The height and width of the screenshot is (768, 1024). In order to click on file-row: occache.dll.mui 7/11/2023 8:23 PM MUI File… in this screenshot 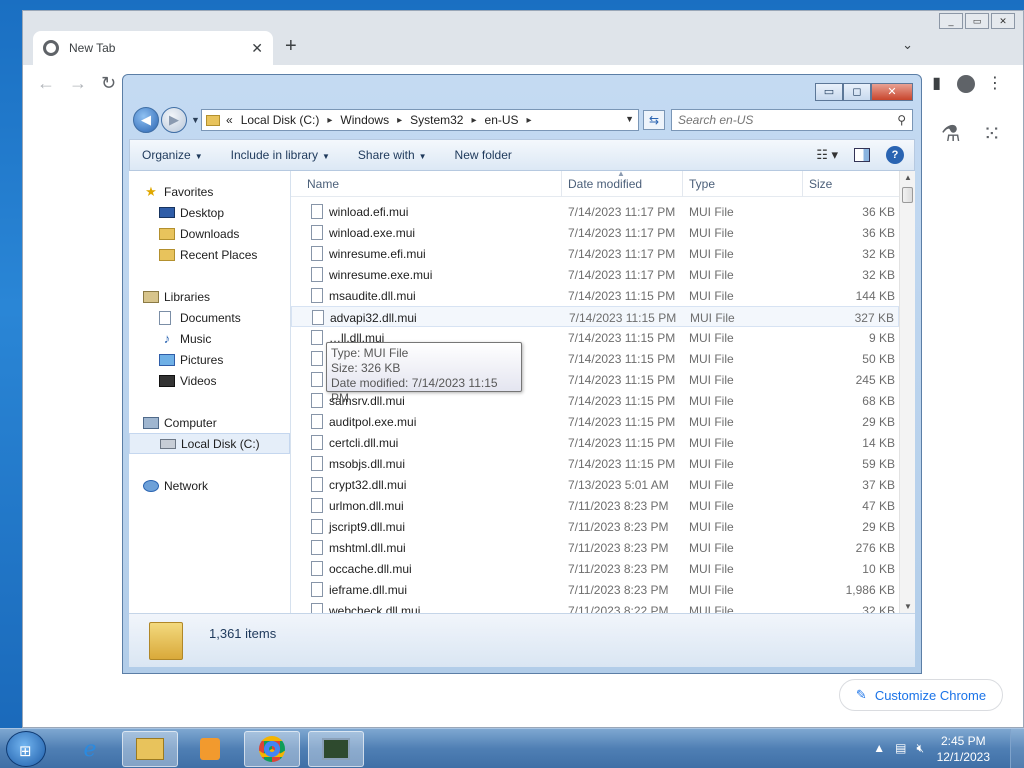, I will do `click(595, 568)`.